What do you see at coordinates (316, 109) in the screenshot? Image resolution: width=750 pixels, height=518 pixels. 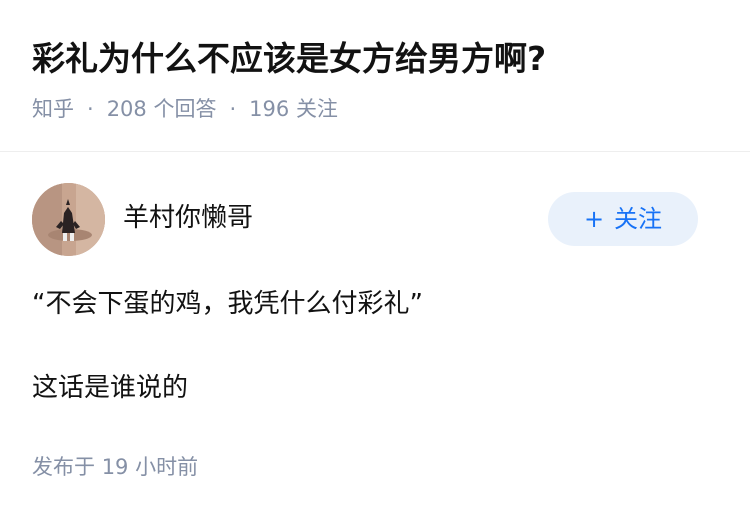 I see `follower-count-label: 关注` at bounding box center [316, 109].